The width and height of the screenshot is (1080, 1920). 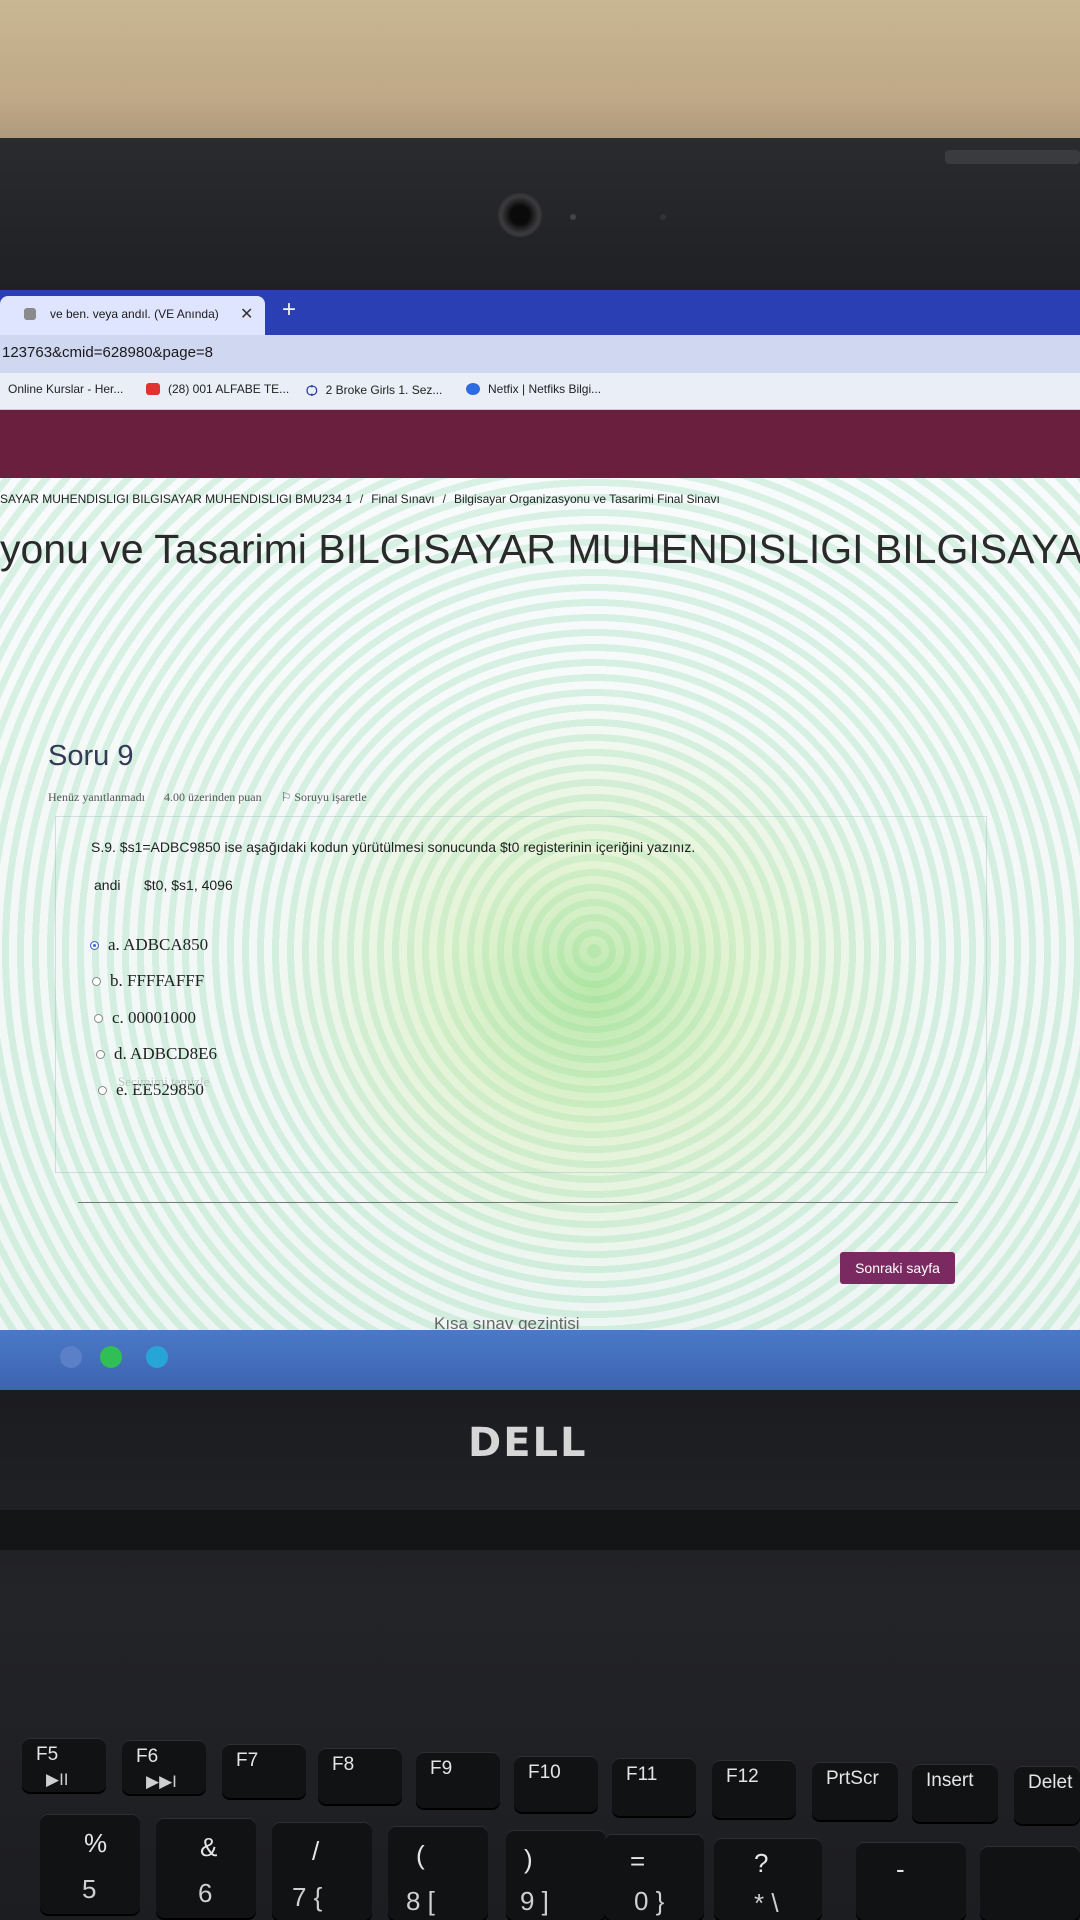 I want to click on answer-label: a. ADBCA850, so click(x=158, y=944).